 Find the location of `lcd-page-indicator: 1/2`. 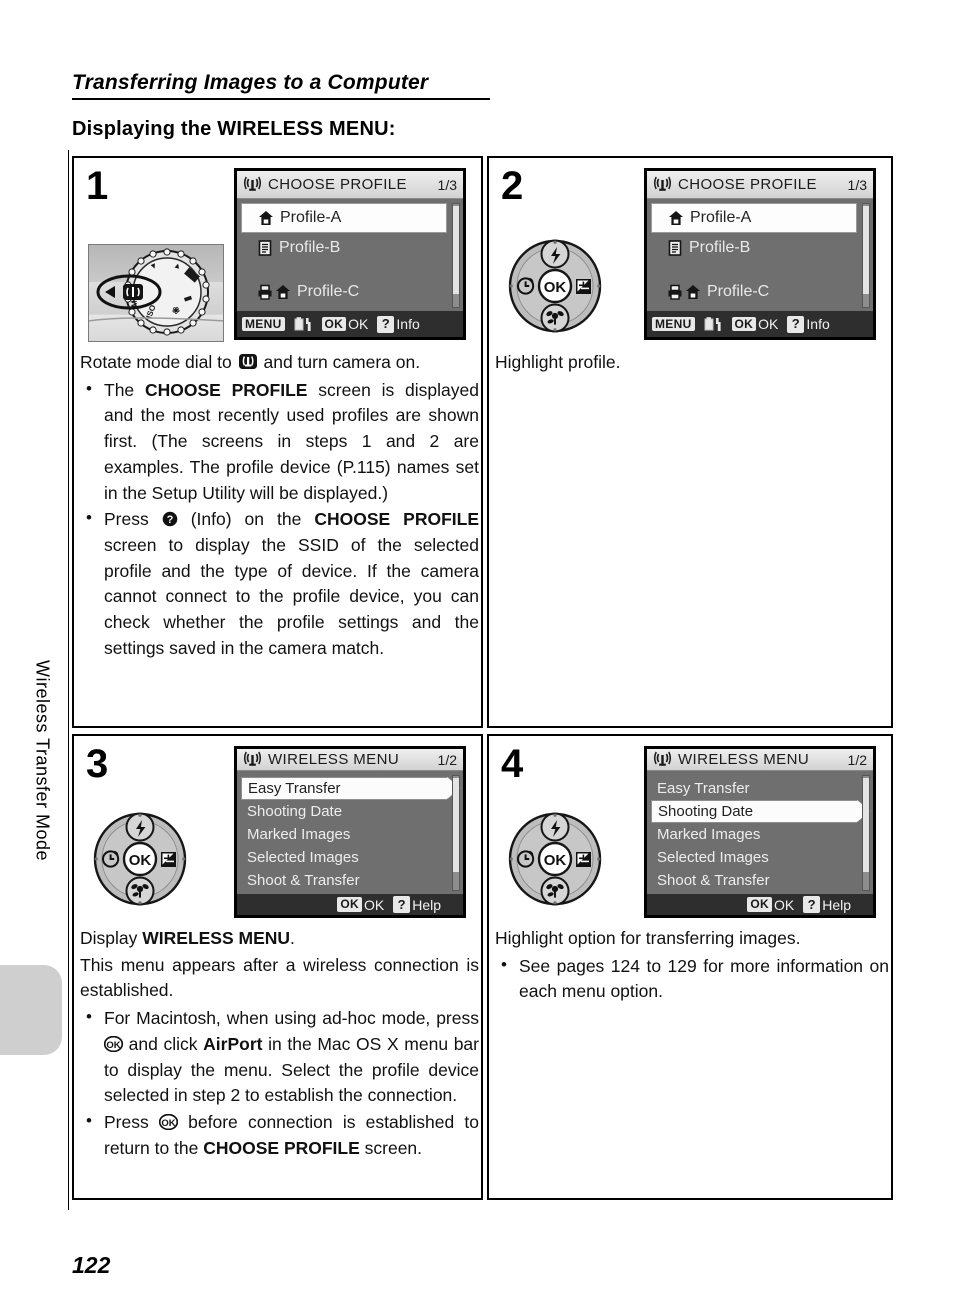

lcd-page-indicator: 1/2 is located at coordinates (447, 759).